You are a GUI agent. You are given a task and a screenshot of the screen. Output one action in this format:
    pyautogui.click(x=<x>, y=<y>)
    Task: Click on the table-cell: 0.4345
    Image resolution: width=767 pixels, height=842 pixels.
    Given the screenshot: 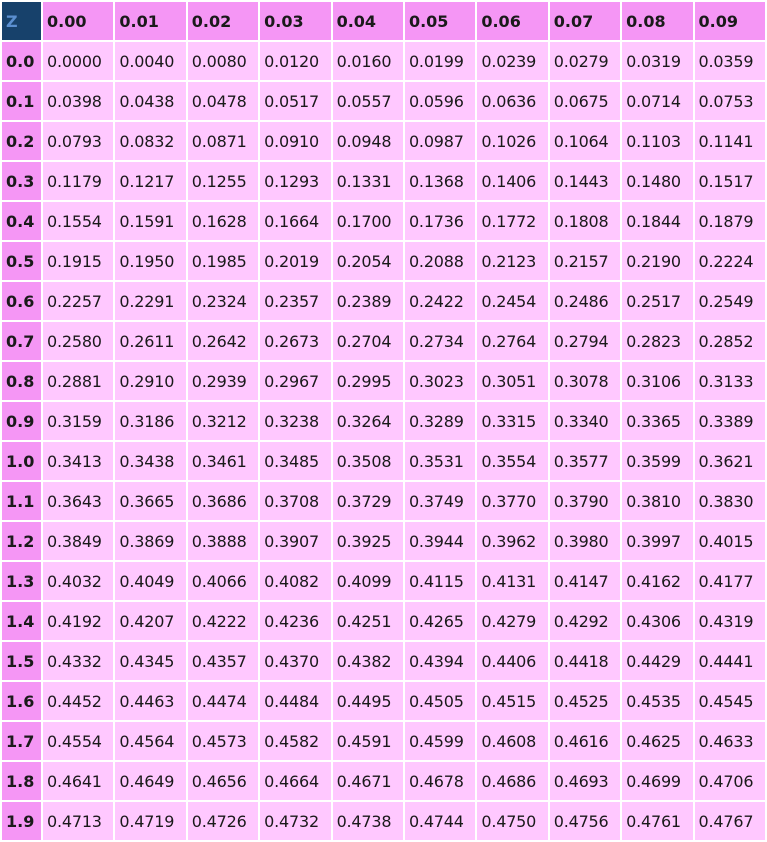 What is the action you would take?
    pyautogui.click(x=150, y=661)
    